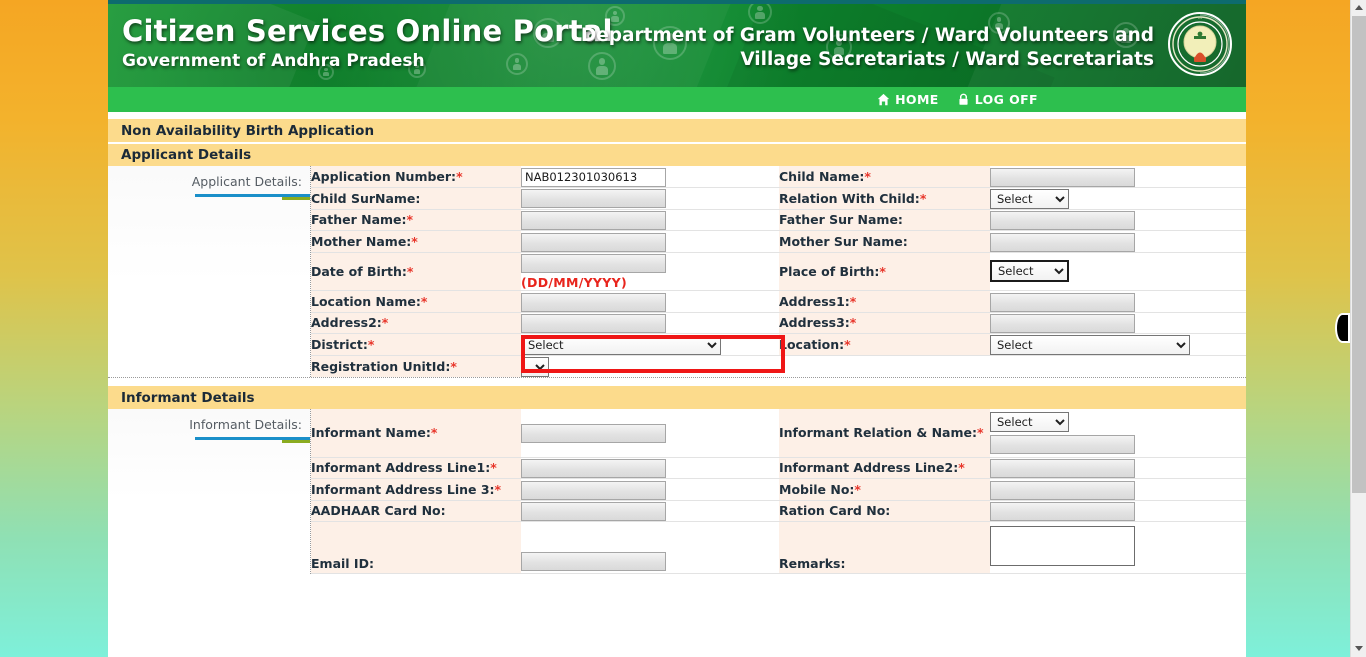 The width and height of the screenshot is (1366, 657). I want to click on label-ration-card-no: Ration Card No:, so click(884, 511).